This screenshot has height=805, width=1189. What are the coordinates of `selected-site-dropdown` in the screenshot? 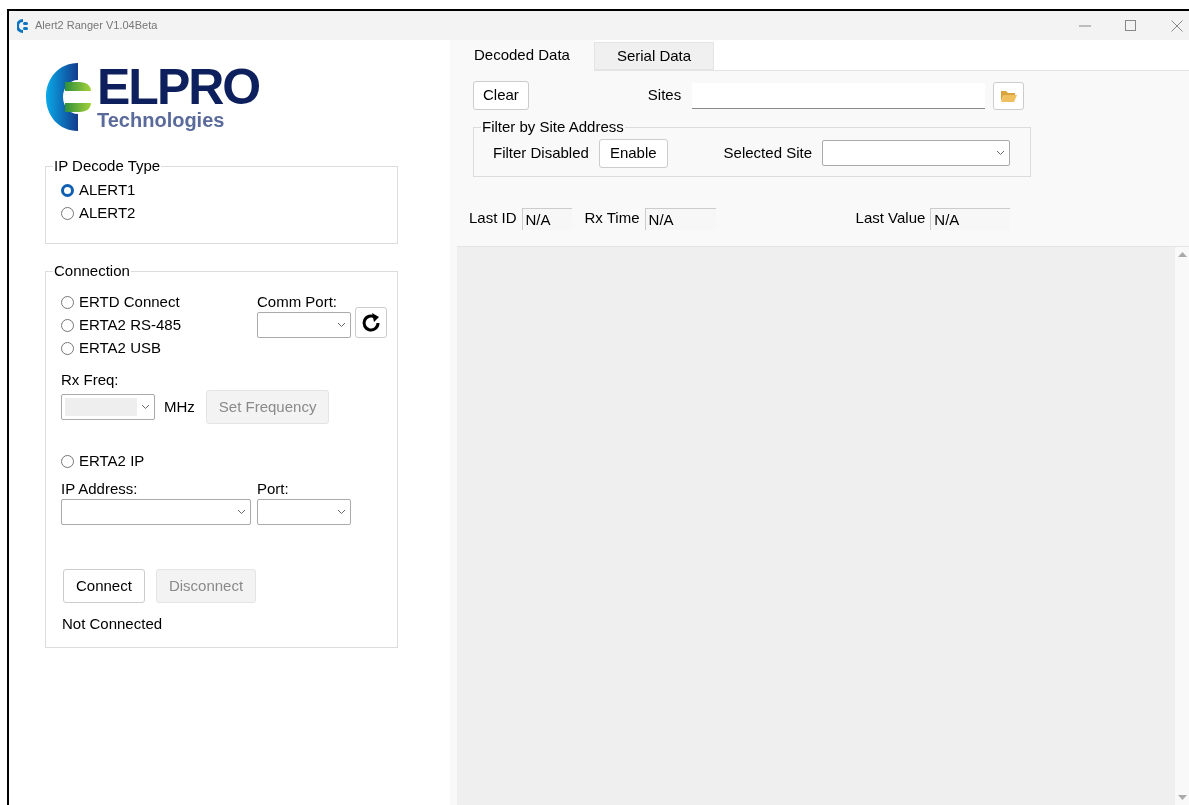 It's located at (916, 153).